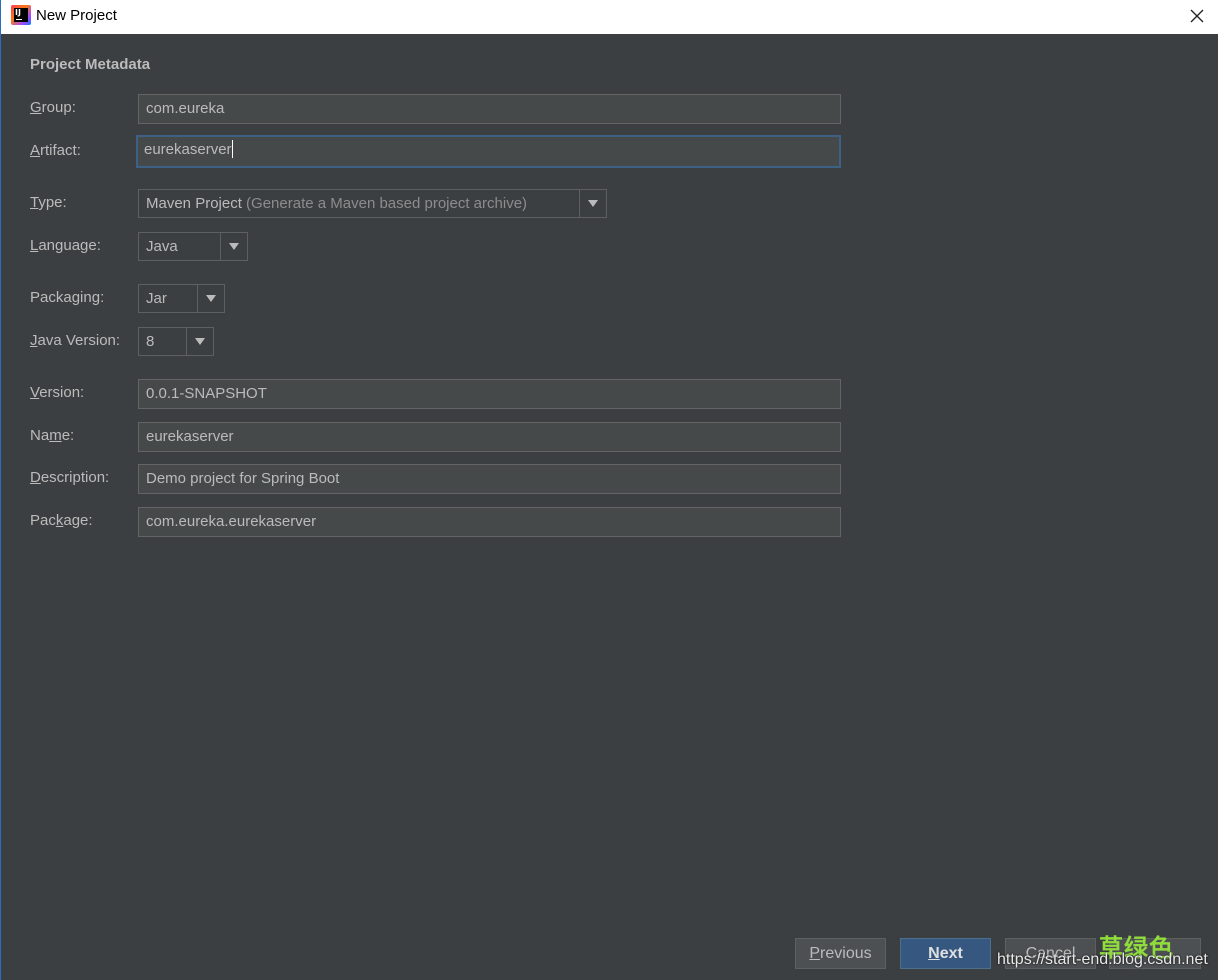  I want to click on name-label: Name:, so click(52, 435).